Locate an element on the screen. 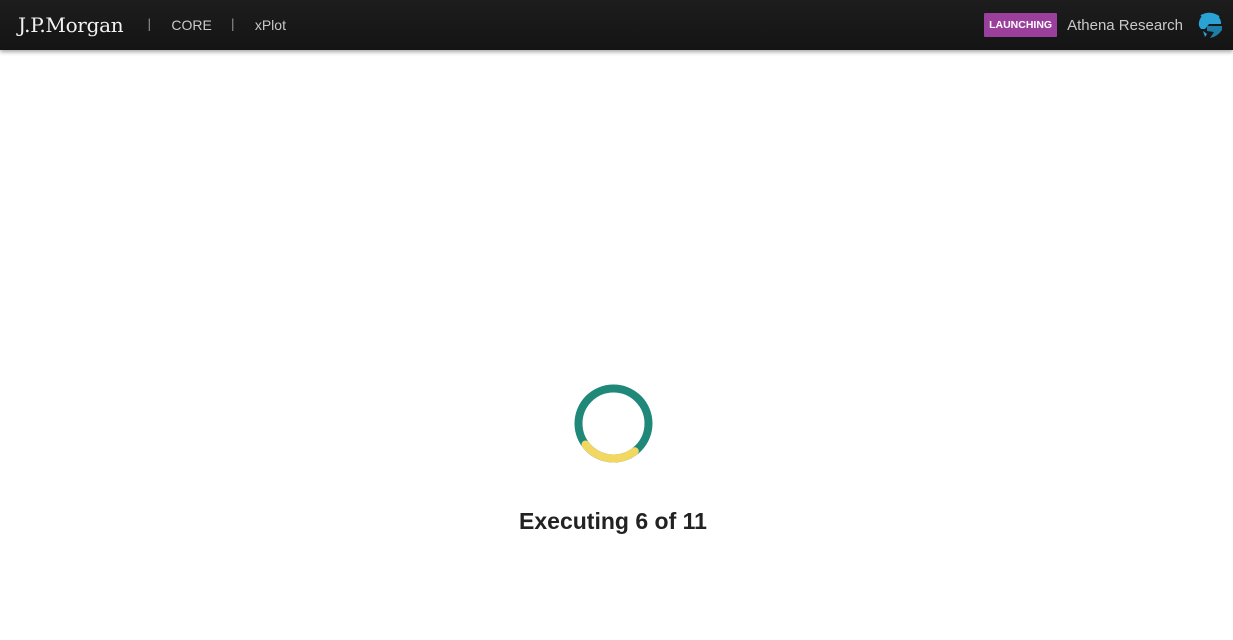  nav-left-group: J.P.Morgan | CORE | xPlot is located at coordinates (153, 25).